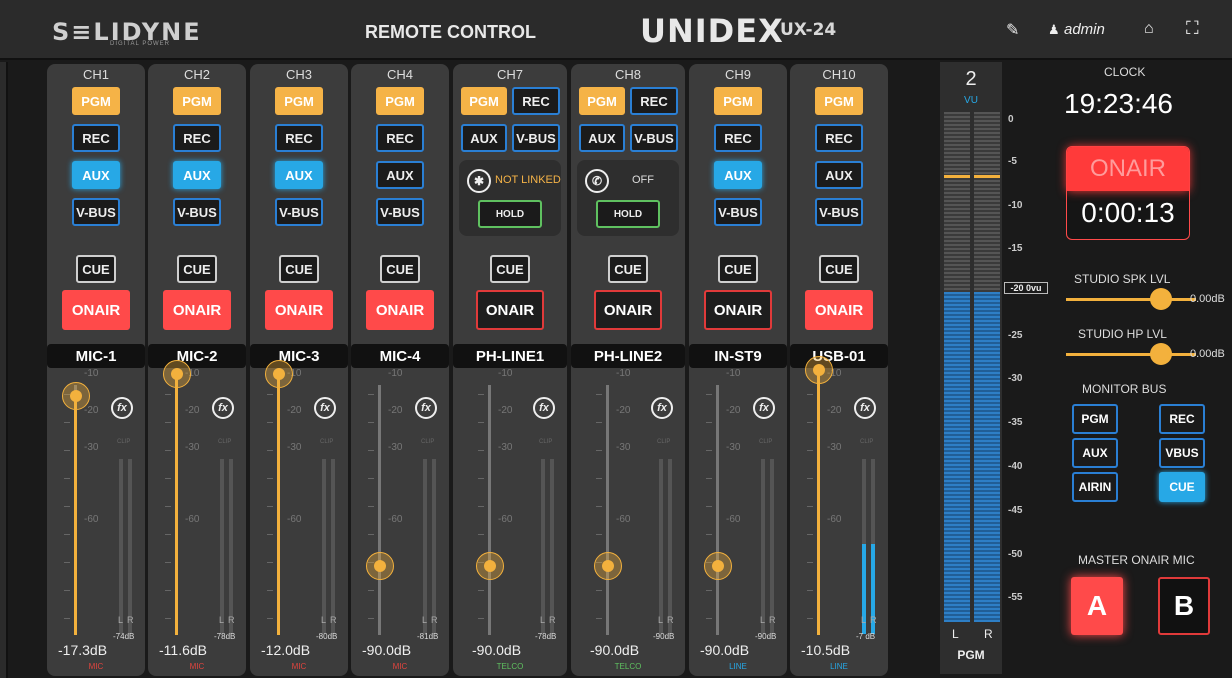 Image resolution: width=1232 pixels, height=678 pixels. I want to click on monitor-pgm-button: PGM, so click(1095, 419).